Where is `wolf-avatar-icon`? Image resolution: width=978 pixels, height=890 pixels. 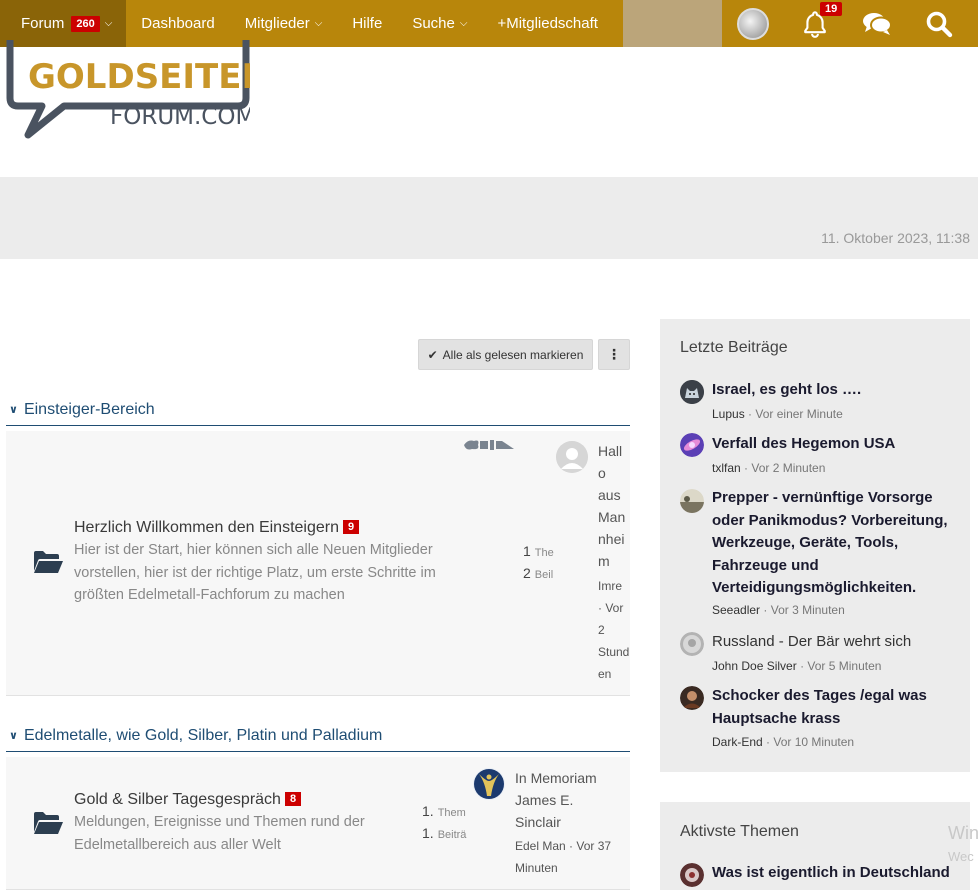
wolf-avatar-icon is located at coordinates (692, 392).